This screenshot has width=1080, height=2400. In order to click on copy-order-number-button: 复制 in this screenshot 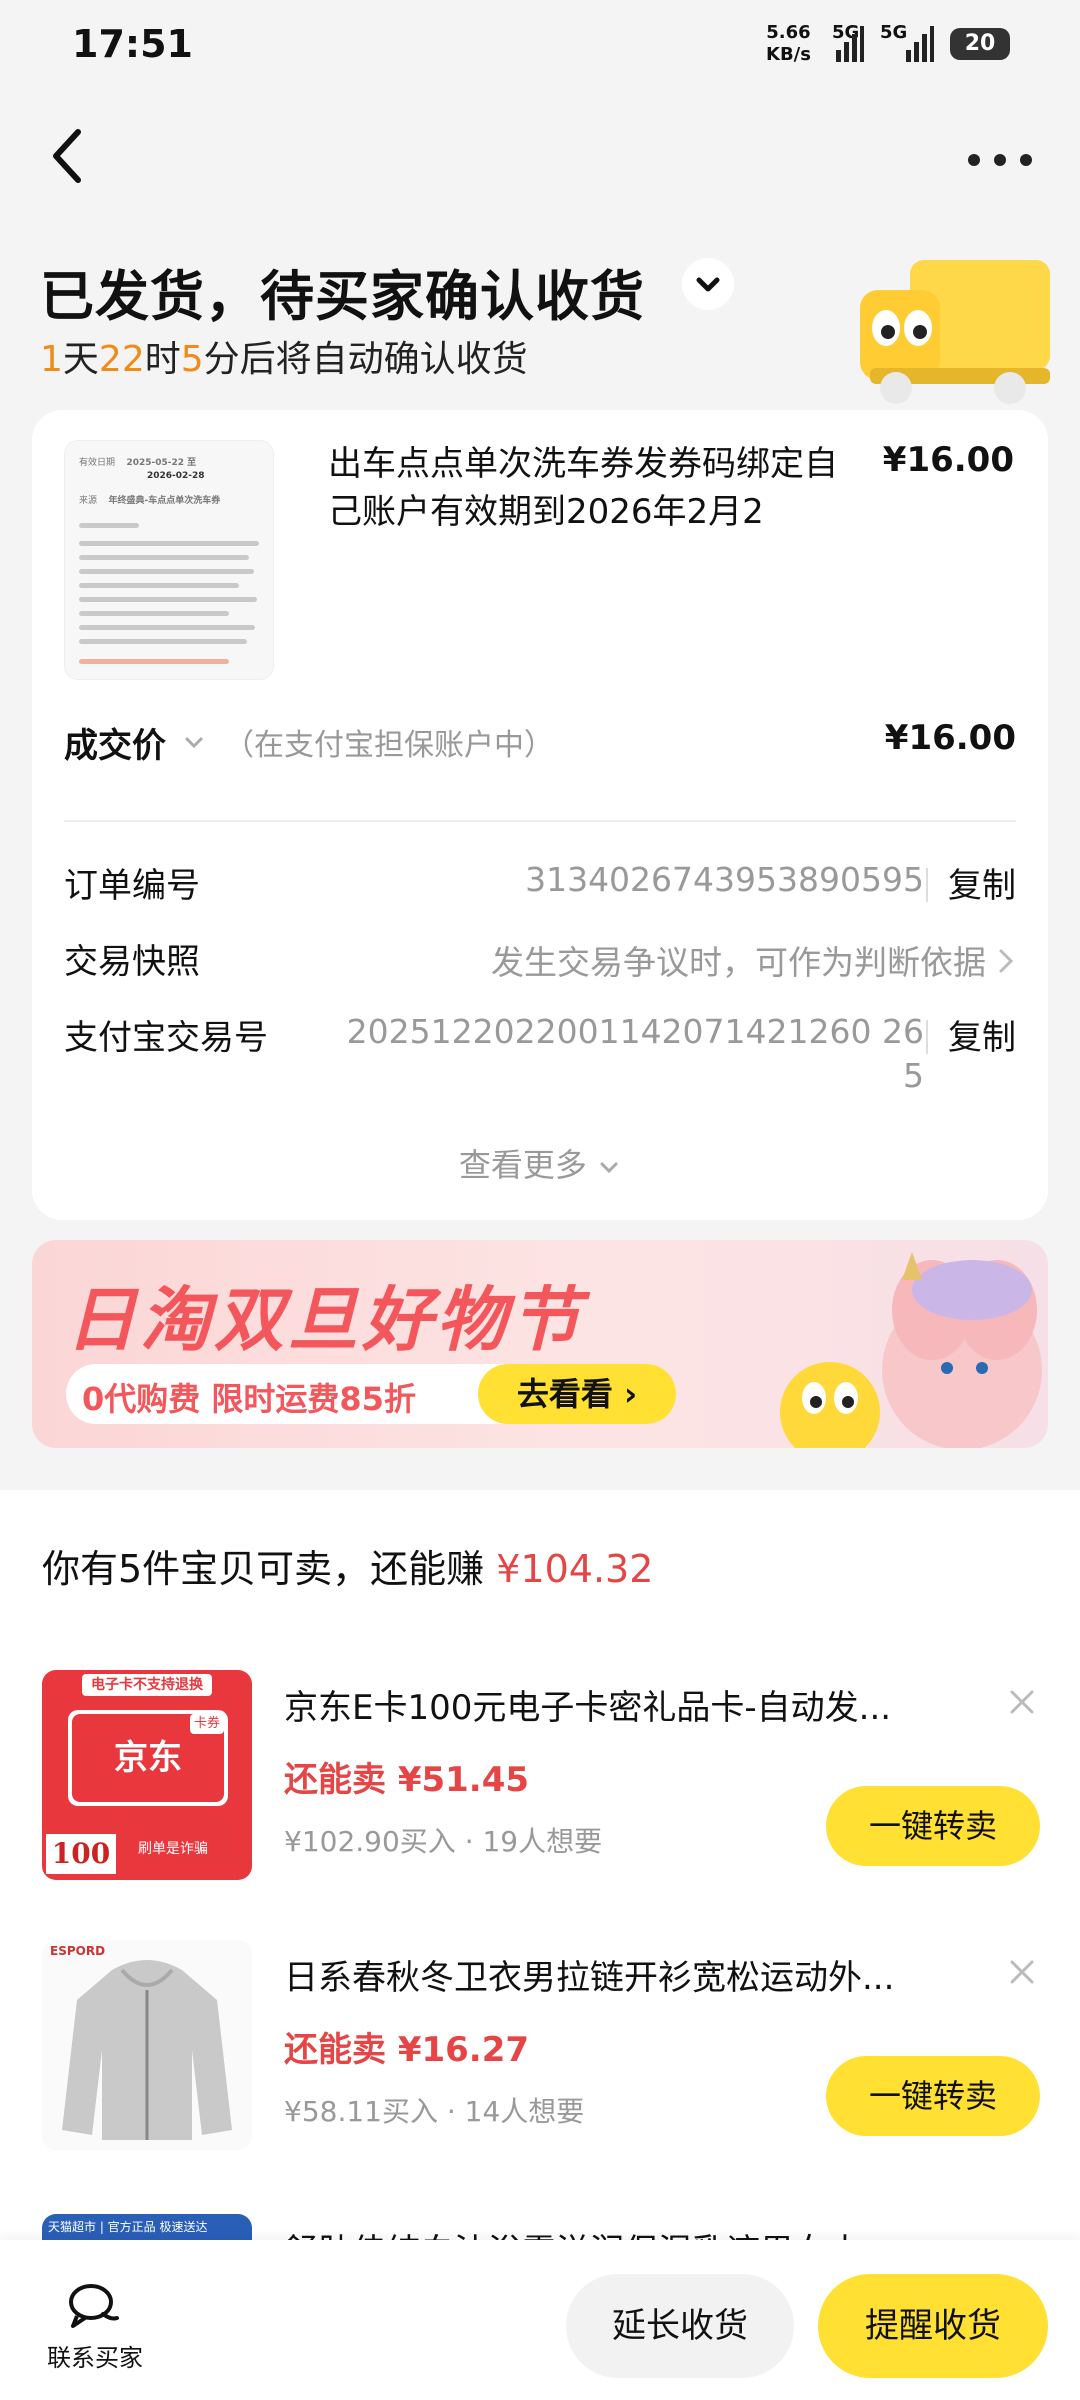, I will do `click(982, 882)`.